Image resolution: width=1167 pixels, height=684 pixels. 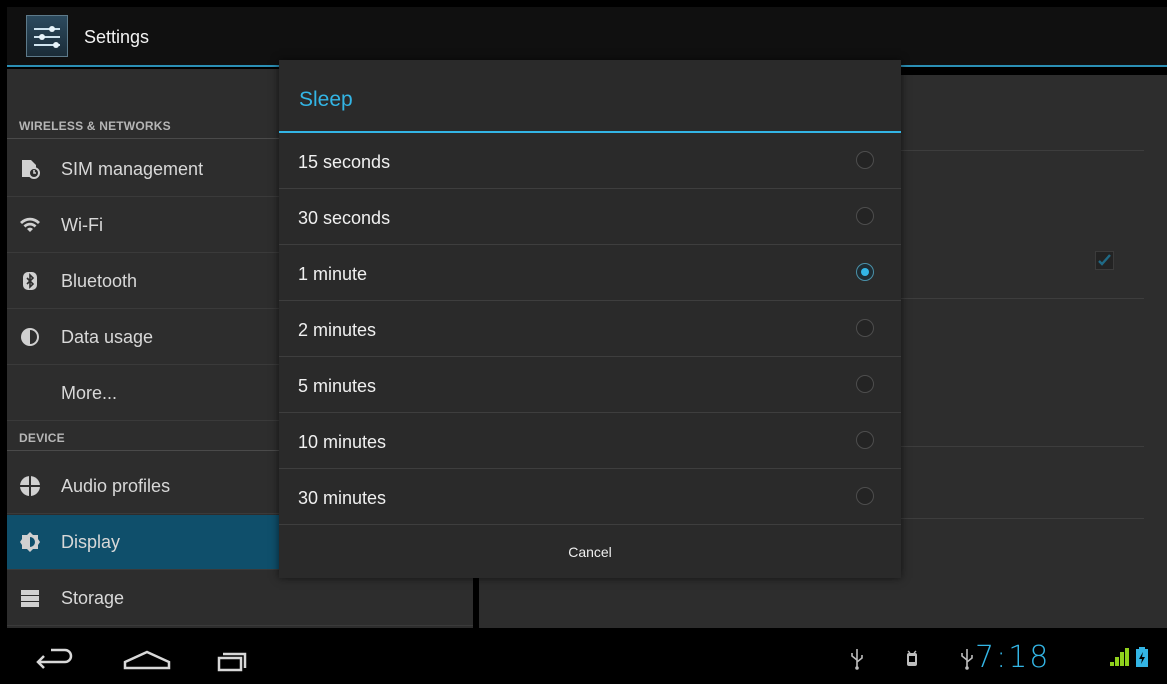 I want to click on sidebar-item-label: Wi-Fi, so click(x=82, y=225).